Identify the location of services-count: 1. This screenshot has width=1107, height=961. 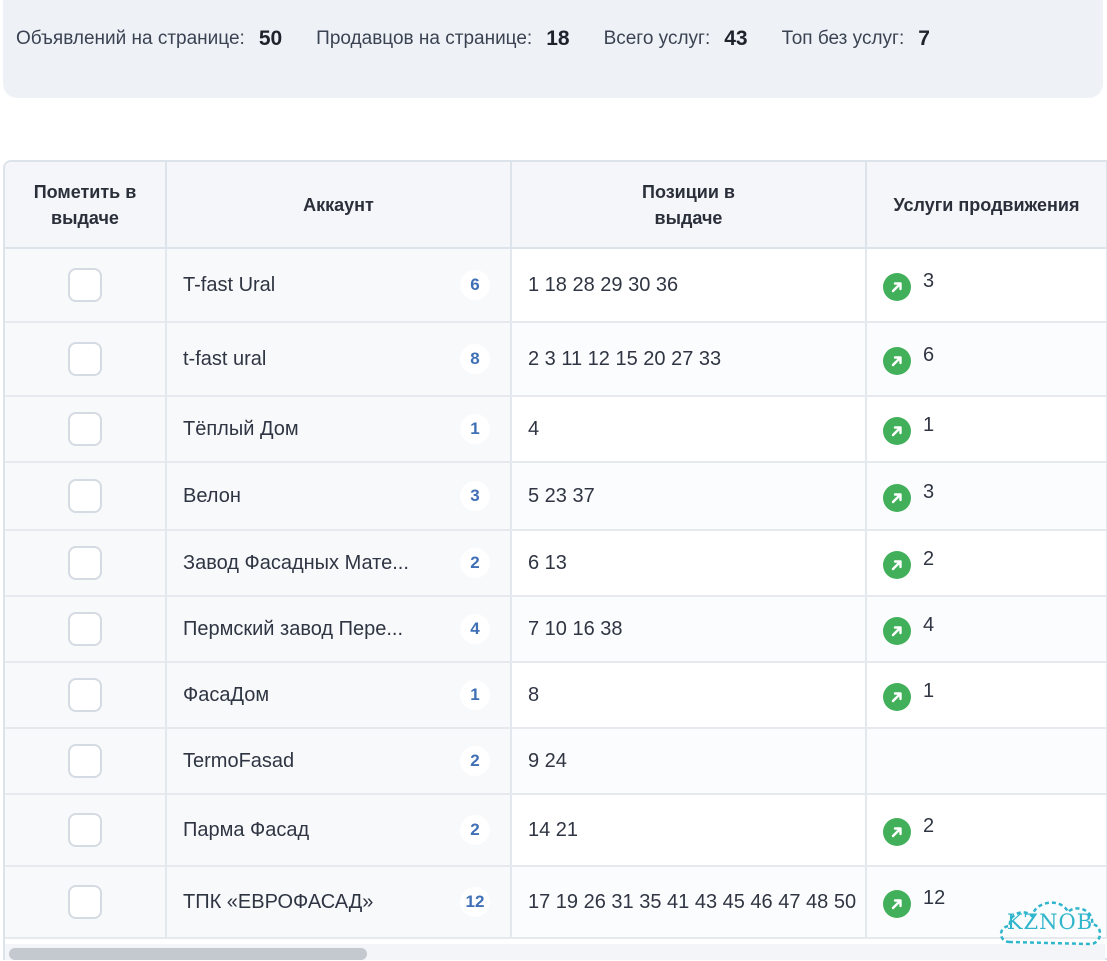
(929, 424).